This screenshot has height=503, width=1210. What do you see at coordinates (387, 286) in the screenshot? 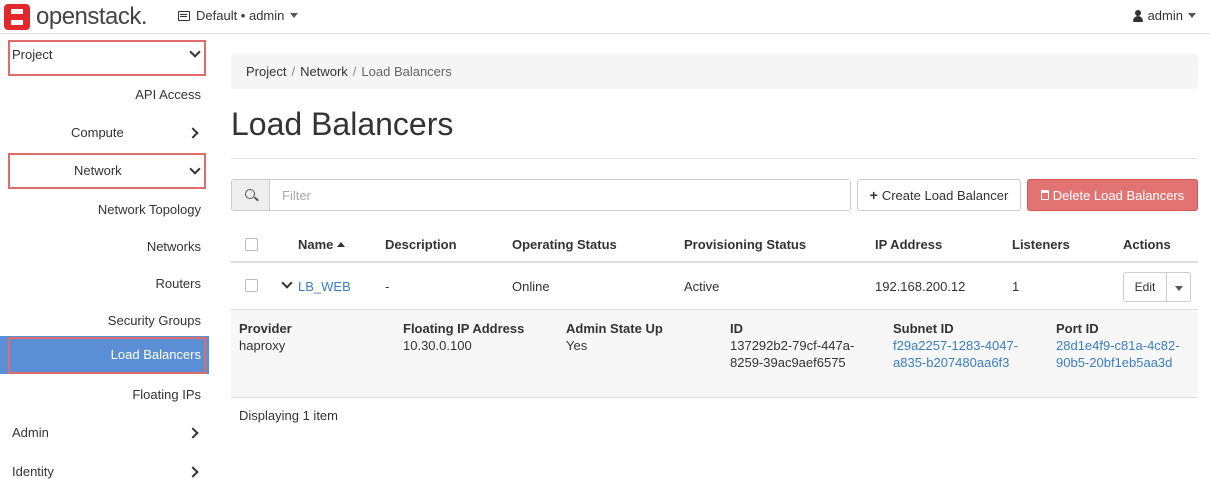
I see `lb-description: -` at bounding box center [387, 286].